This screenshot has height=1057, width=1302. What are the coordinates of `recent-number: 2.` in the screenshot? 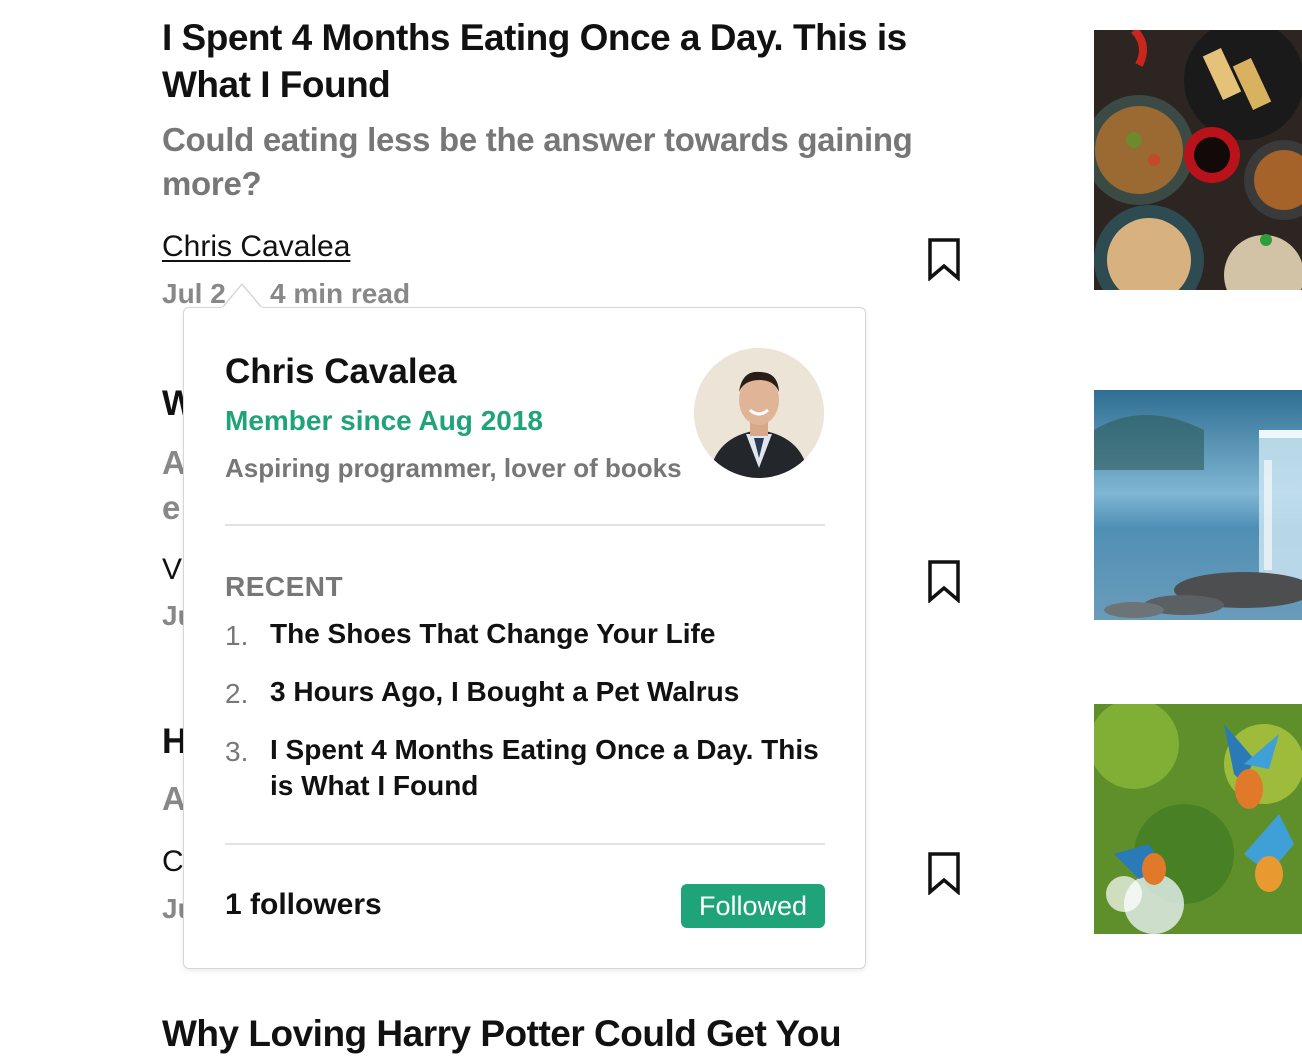 It's located at (237, 693).